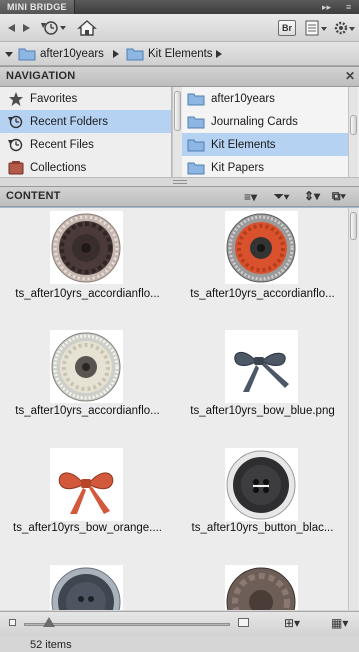 The height and width of the screenshot is (652, 359). Describe the element at coordinates (16, 167) in the screenshot. I see `collections-icon` at that location.